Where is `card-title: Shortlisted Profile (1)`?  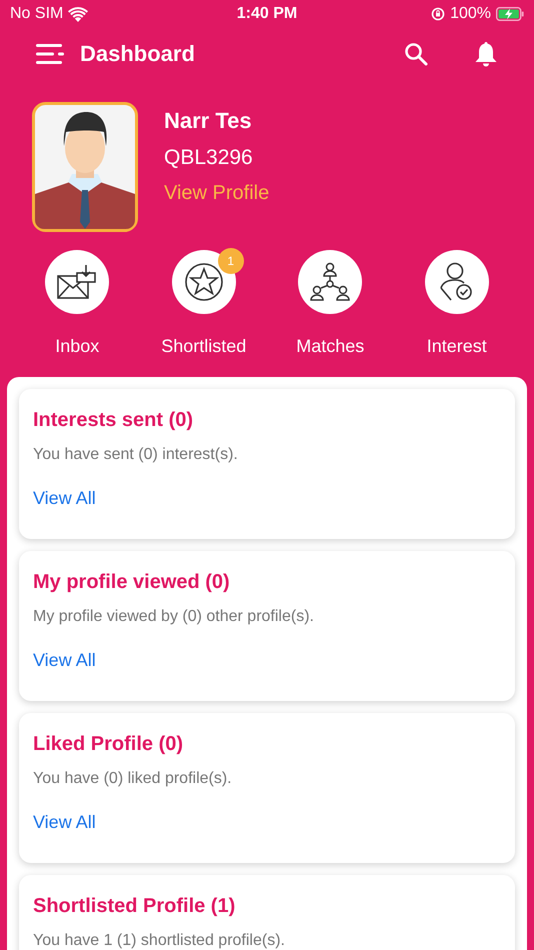
card-title: Shortlisted Profile (1) is located at coordinates (134, 906).